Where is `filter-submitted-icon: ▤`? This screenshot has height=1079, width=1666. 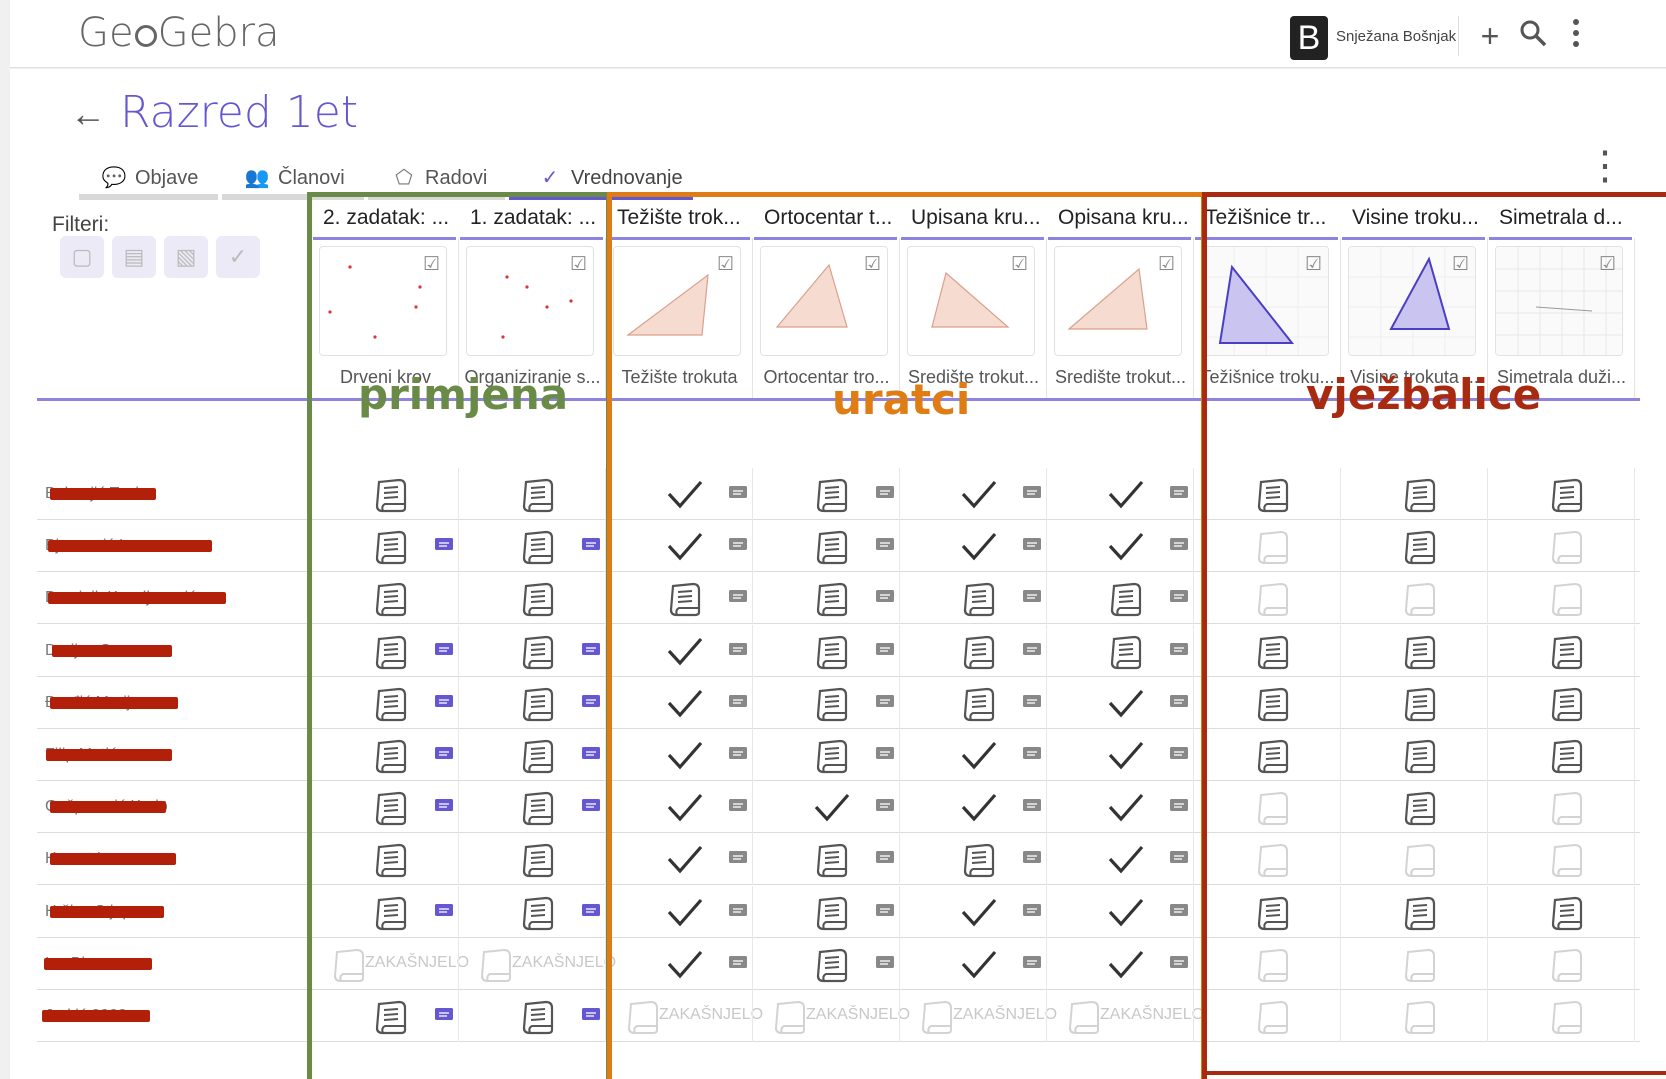 filter-submitted-icon: ▤ is located at coordinates (134, 257).